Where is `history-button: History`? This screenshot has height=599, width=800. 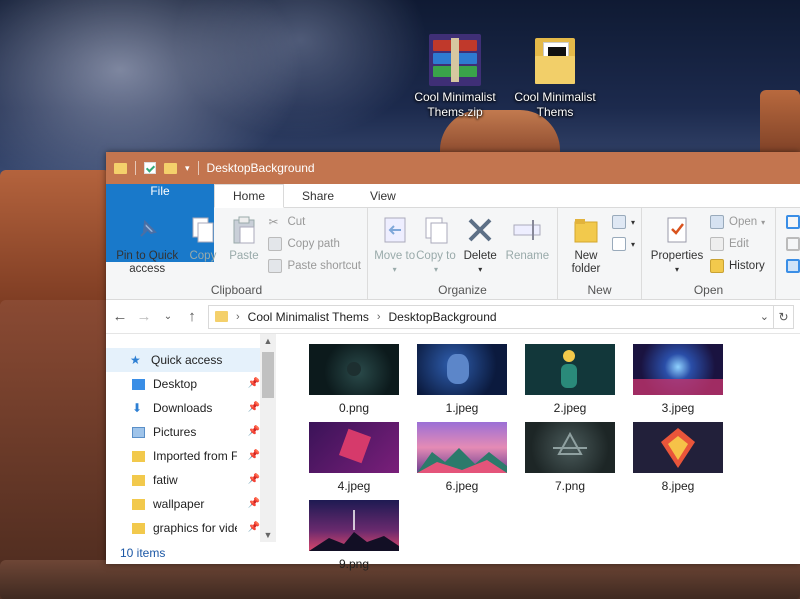 history-button: History is located at coordinates (737, 266).